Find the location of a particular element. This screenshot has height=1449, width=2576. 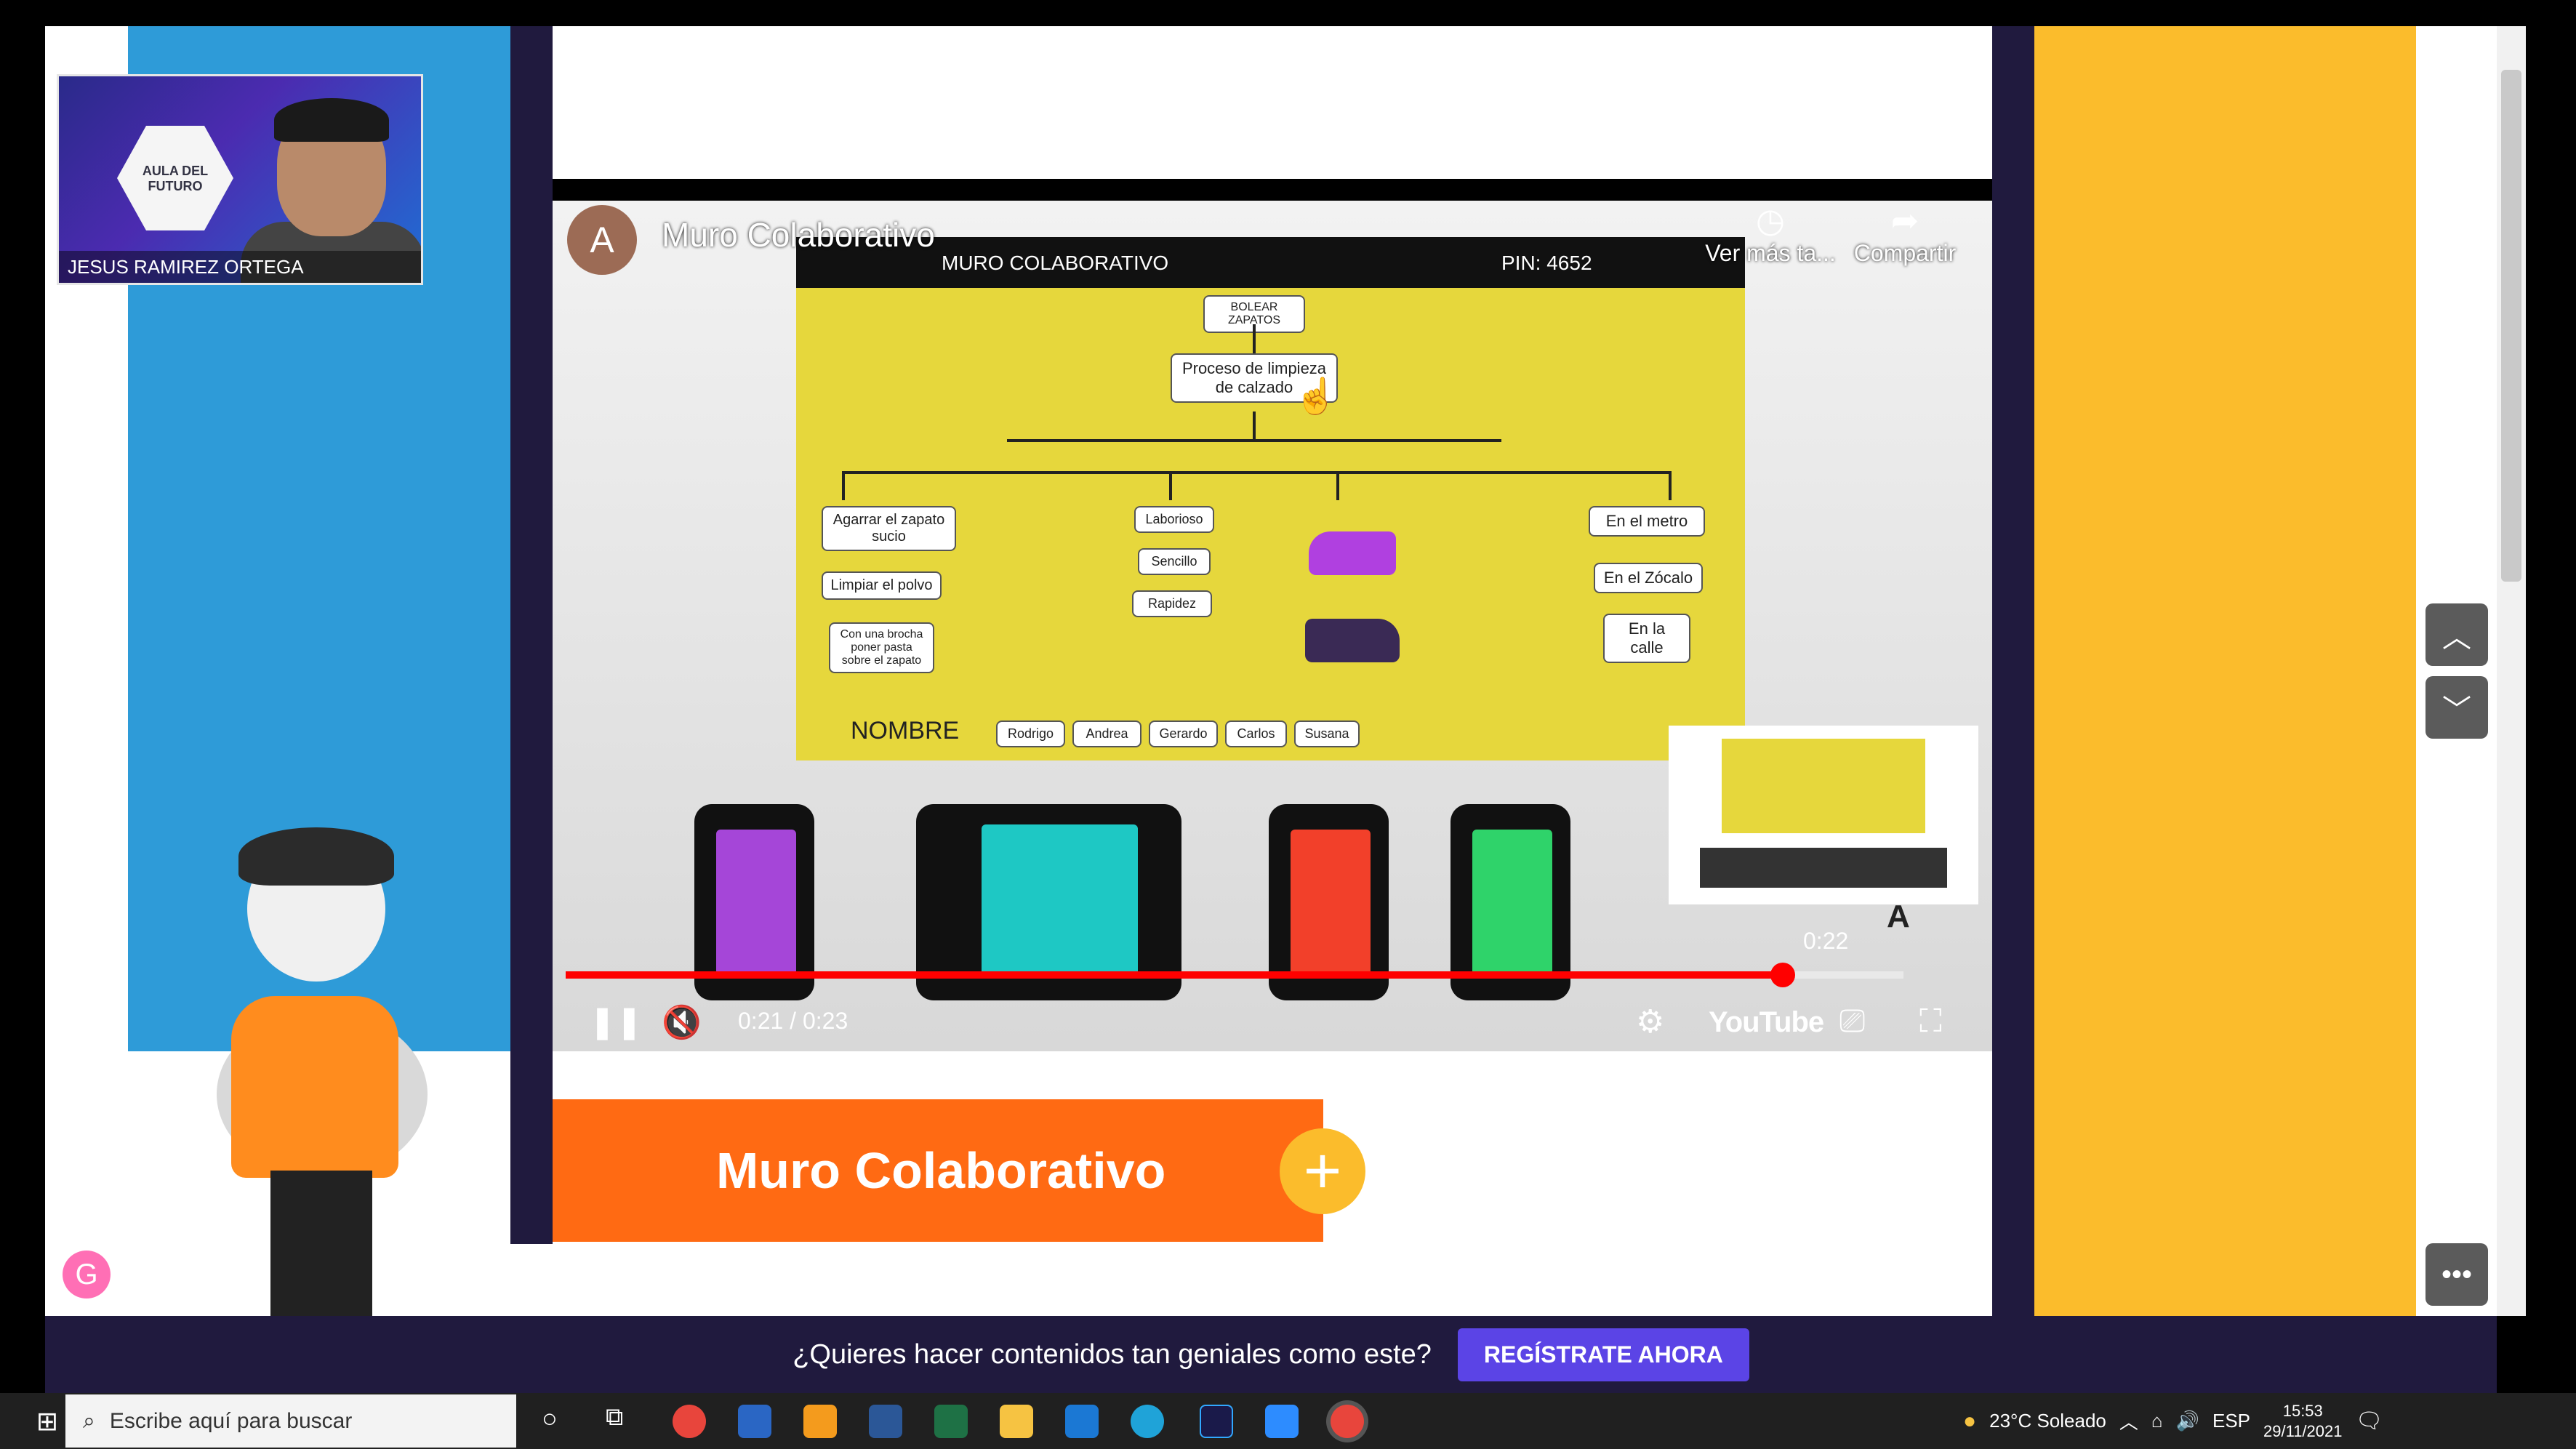

col4-node: En el metro is located at coordinates (1647, 521).